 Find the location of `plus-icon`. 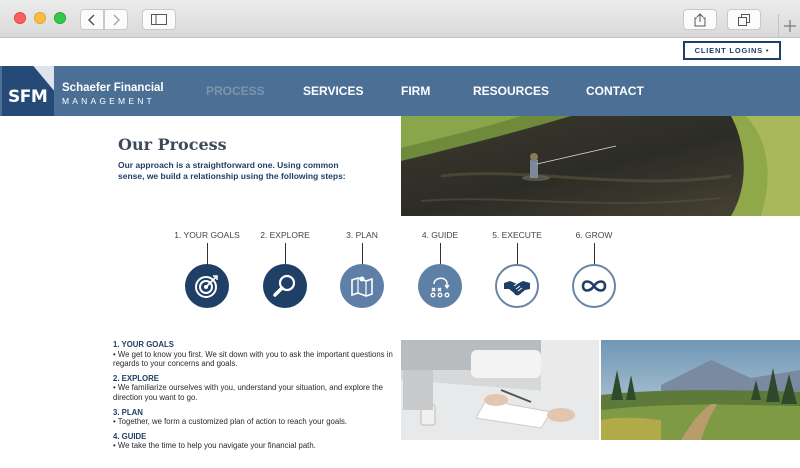

plus-icon is located at coordinates (789, 26).